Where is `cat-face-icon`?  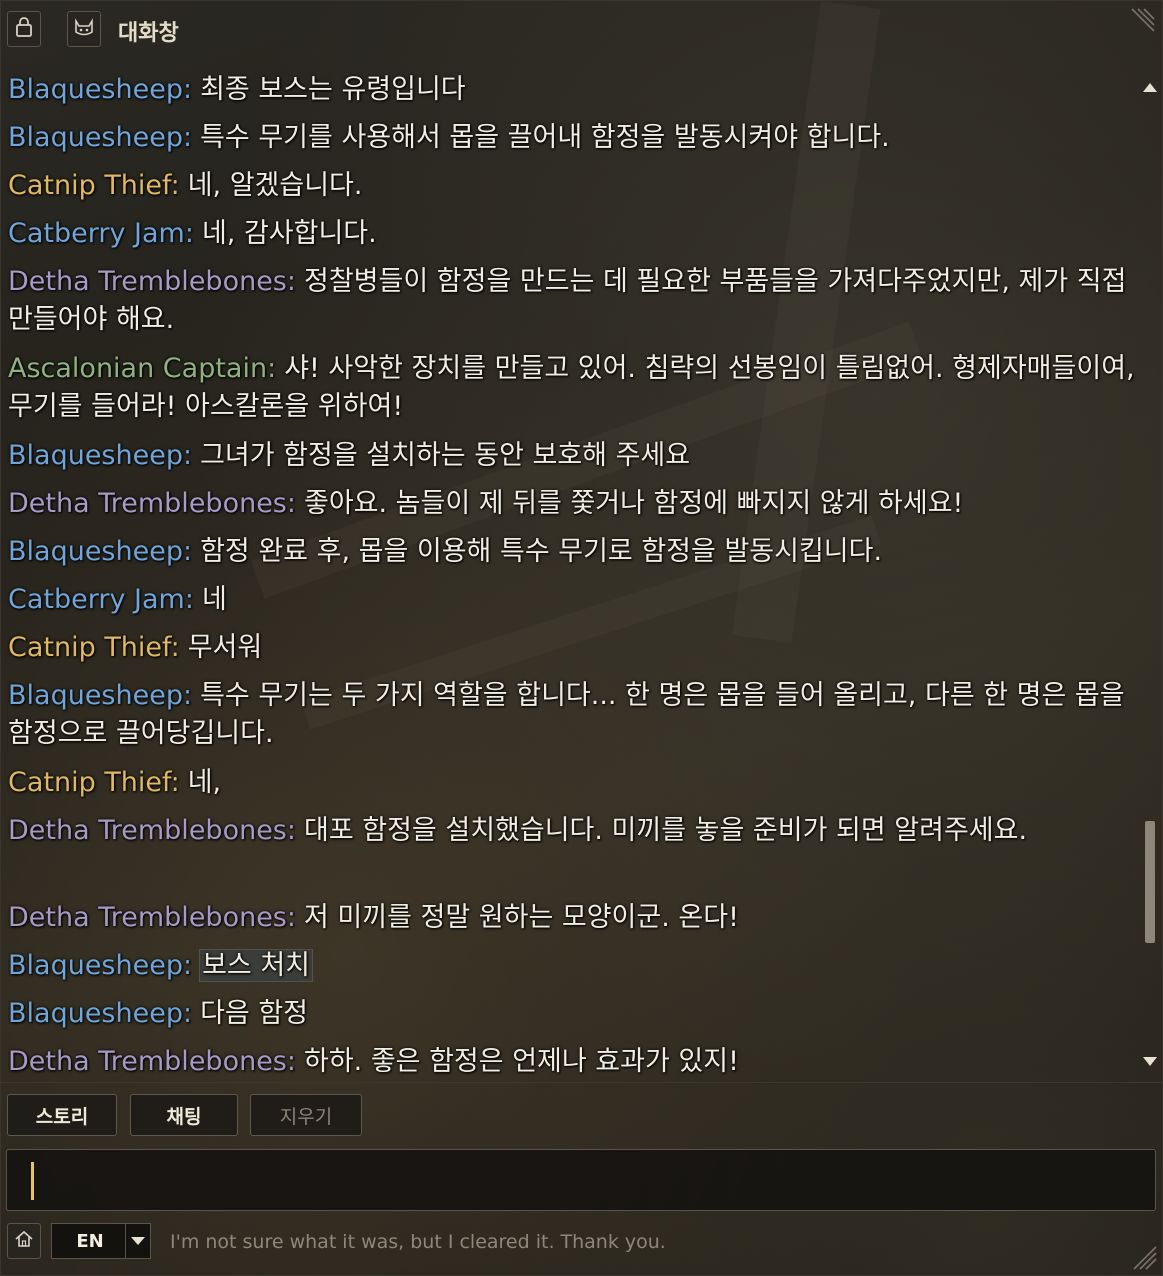
cat-face-icon is located at coordinates (84, 29).